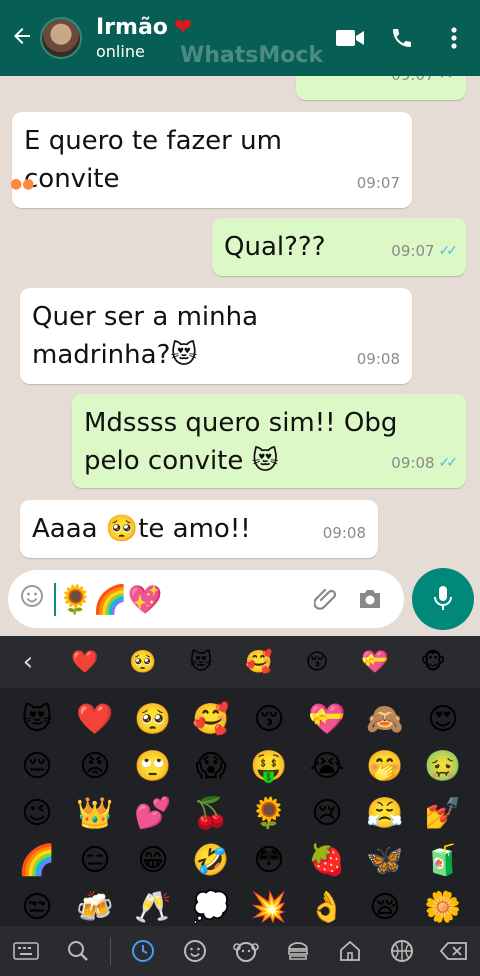  I want to click on message-bubble-incoming: Quer ser a minha madrinha?😻 09:08, so click(216, 336).